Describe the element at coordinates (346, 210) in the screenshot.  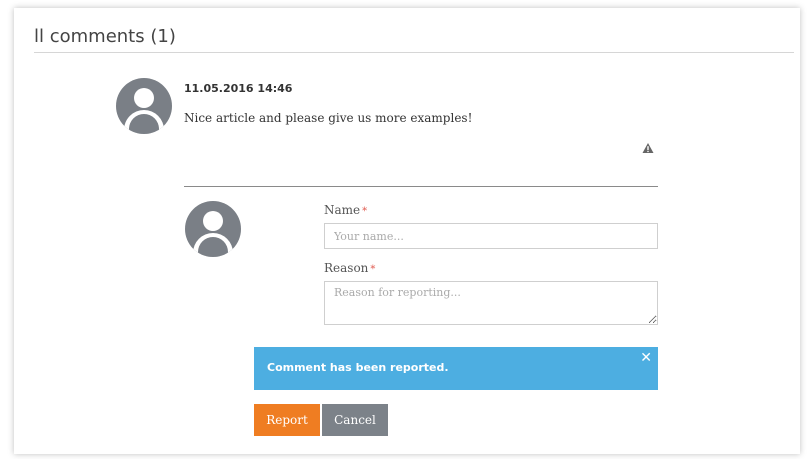
I see `name-label: Name *` at that location.